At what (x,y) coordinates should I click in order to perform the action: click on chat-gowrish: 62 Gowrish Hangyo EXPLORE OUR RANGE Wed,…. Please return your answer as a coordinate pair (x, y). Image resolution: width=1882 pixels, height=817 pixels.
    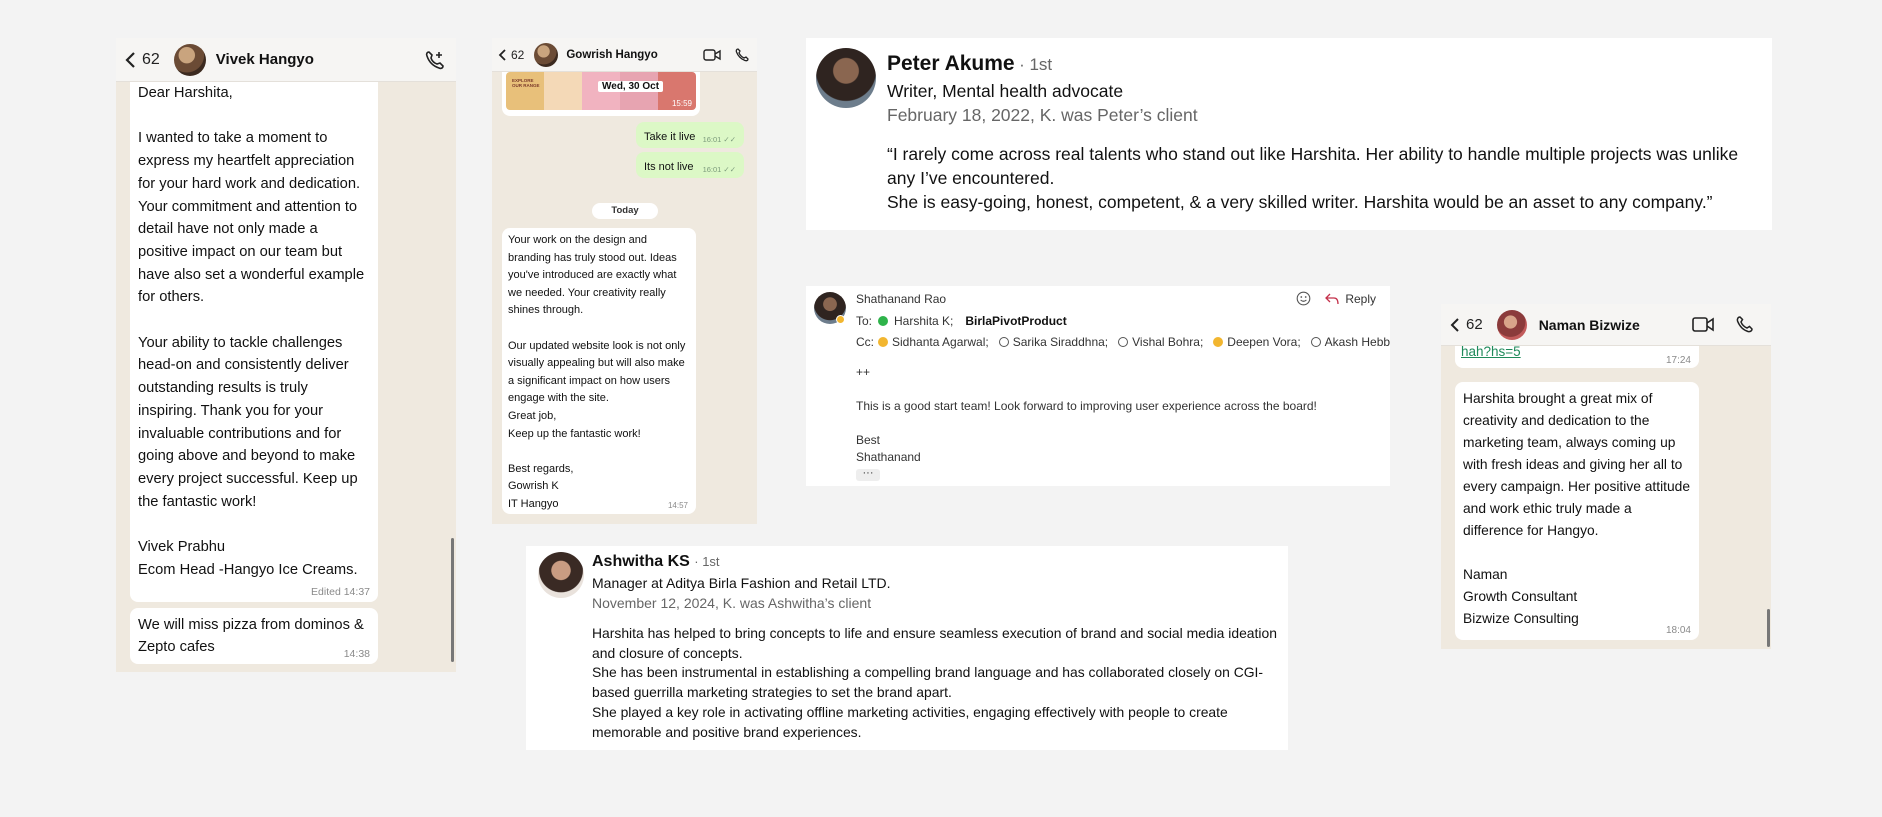
    Looking at the image, I should click on (624, 281).